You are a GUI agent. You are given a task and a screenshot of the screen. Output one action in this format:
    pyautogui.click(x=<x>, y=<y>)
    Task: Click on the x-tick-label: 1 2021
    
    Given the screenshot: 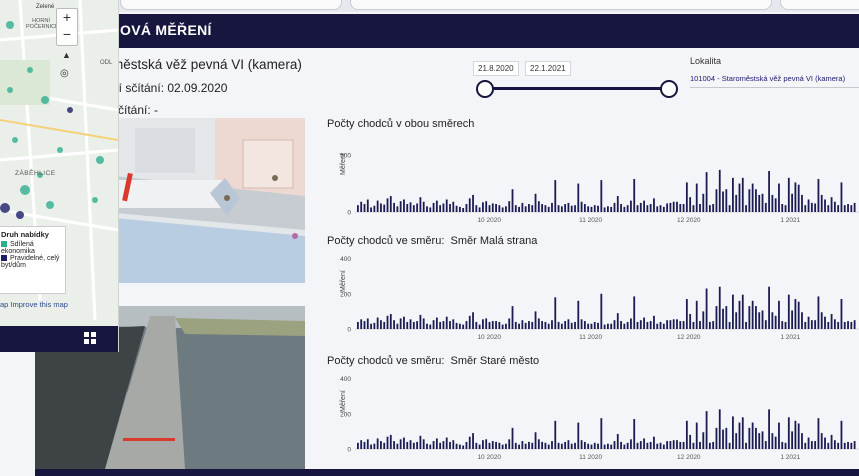 What is the action you would take?
    pyautogui.click(x=790, y=457)
    